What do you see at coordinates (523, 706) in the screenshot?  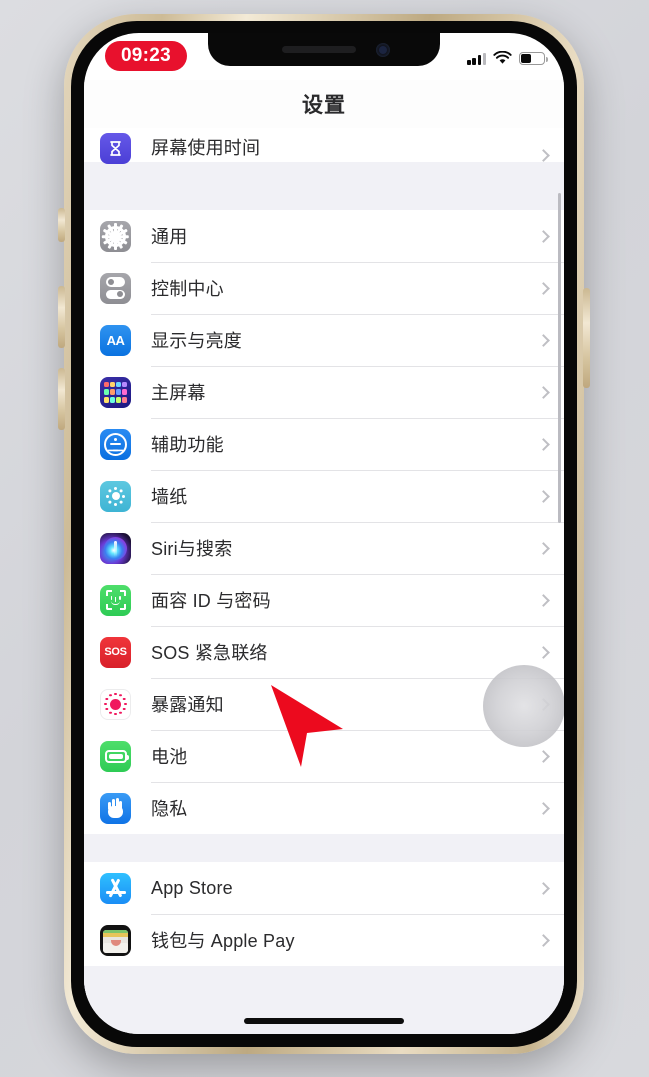 I see `tap-highlight-circle` at bounding box center [523, 706].